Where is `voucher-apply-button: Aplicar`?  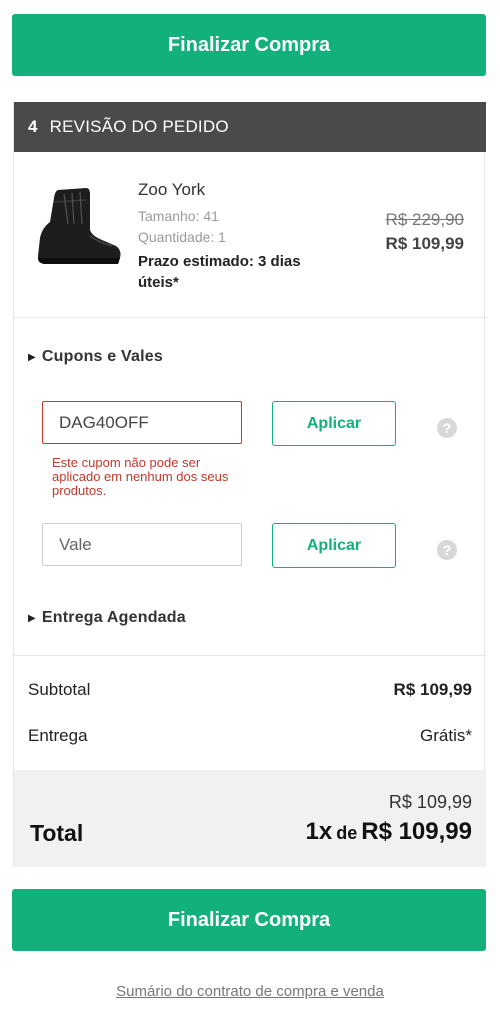
voucher-apply-button: Aplicar is located at coordinates (334, 545).